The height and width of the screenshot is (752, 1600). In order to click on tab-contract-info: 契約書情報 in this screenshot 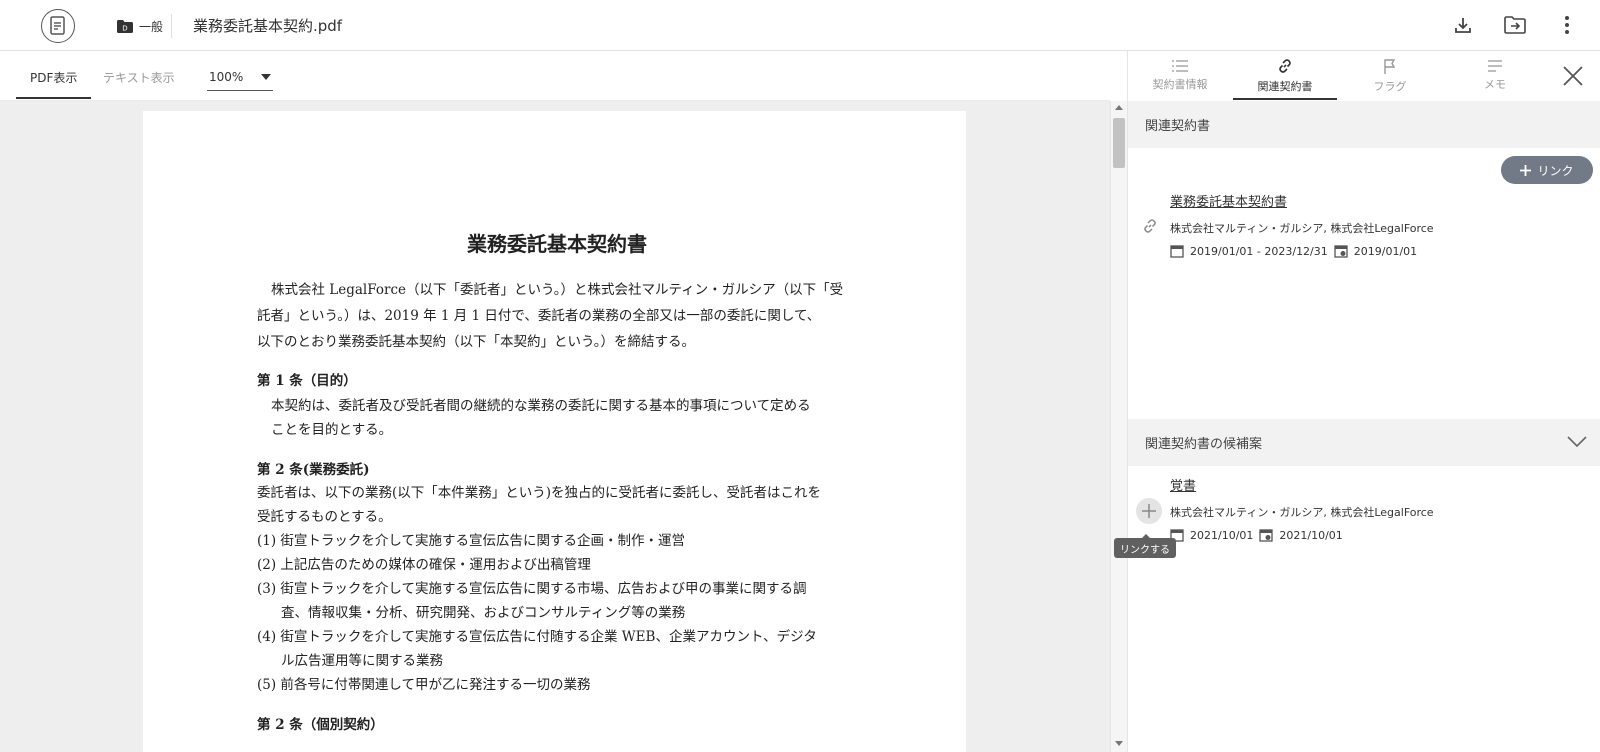, I will do `click(1180, 76)`.